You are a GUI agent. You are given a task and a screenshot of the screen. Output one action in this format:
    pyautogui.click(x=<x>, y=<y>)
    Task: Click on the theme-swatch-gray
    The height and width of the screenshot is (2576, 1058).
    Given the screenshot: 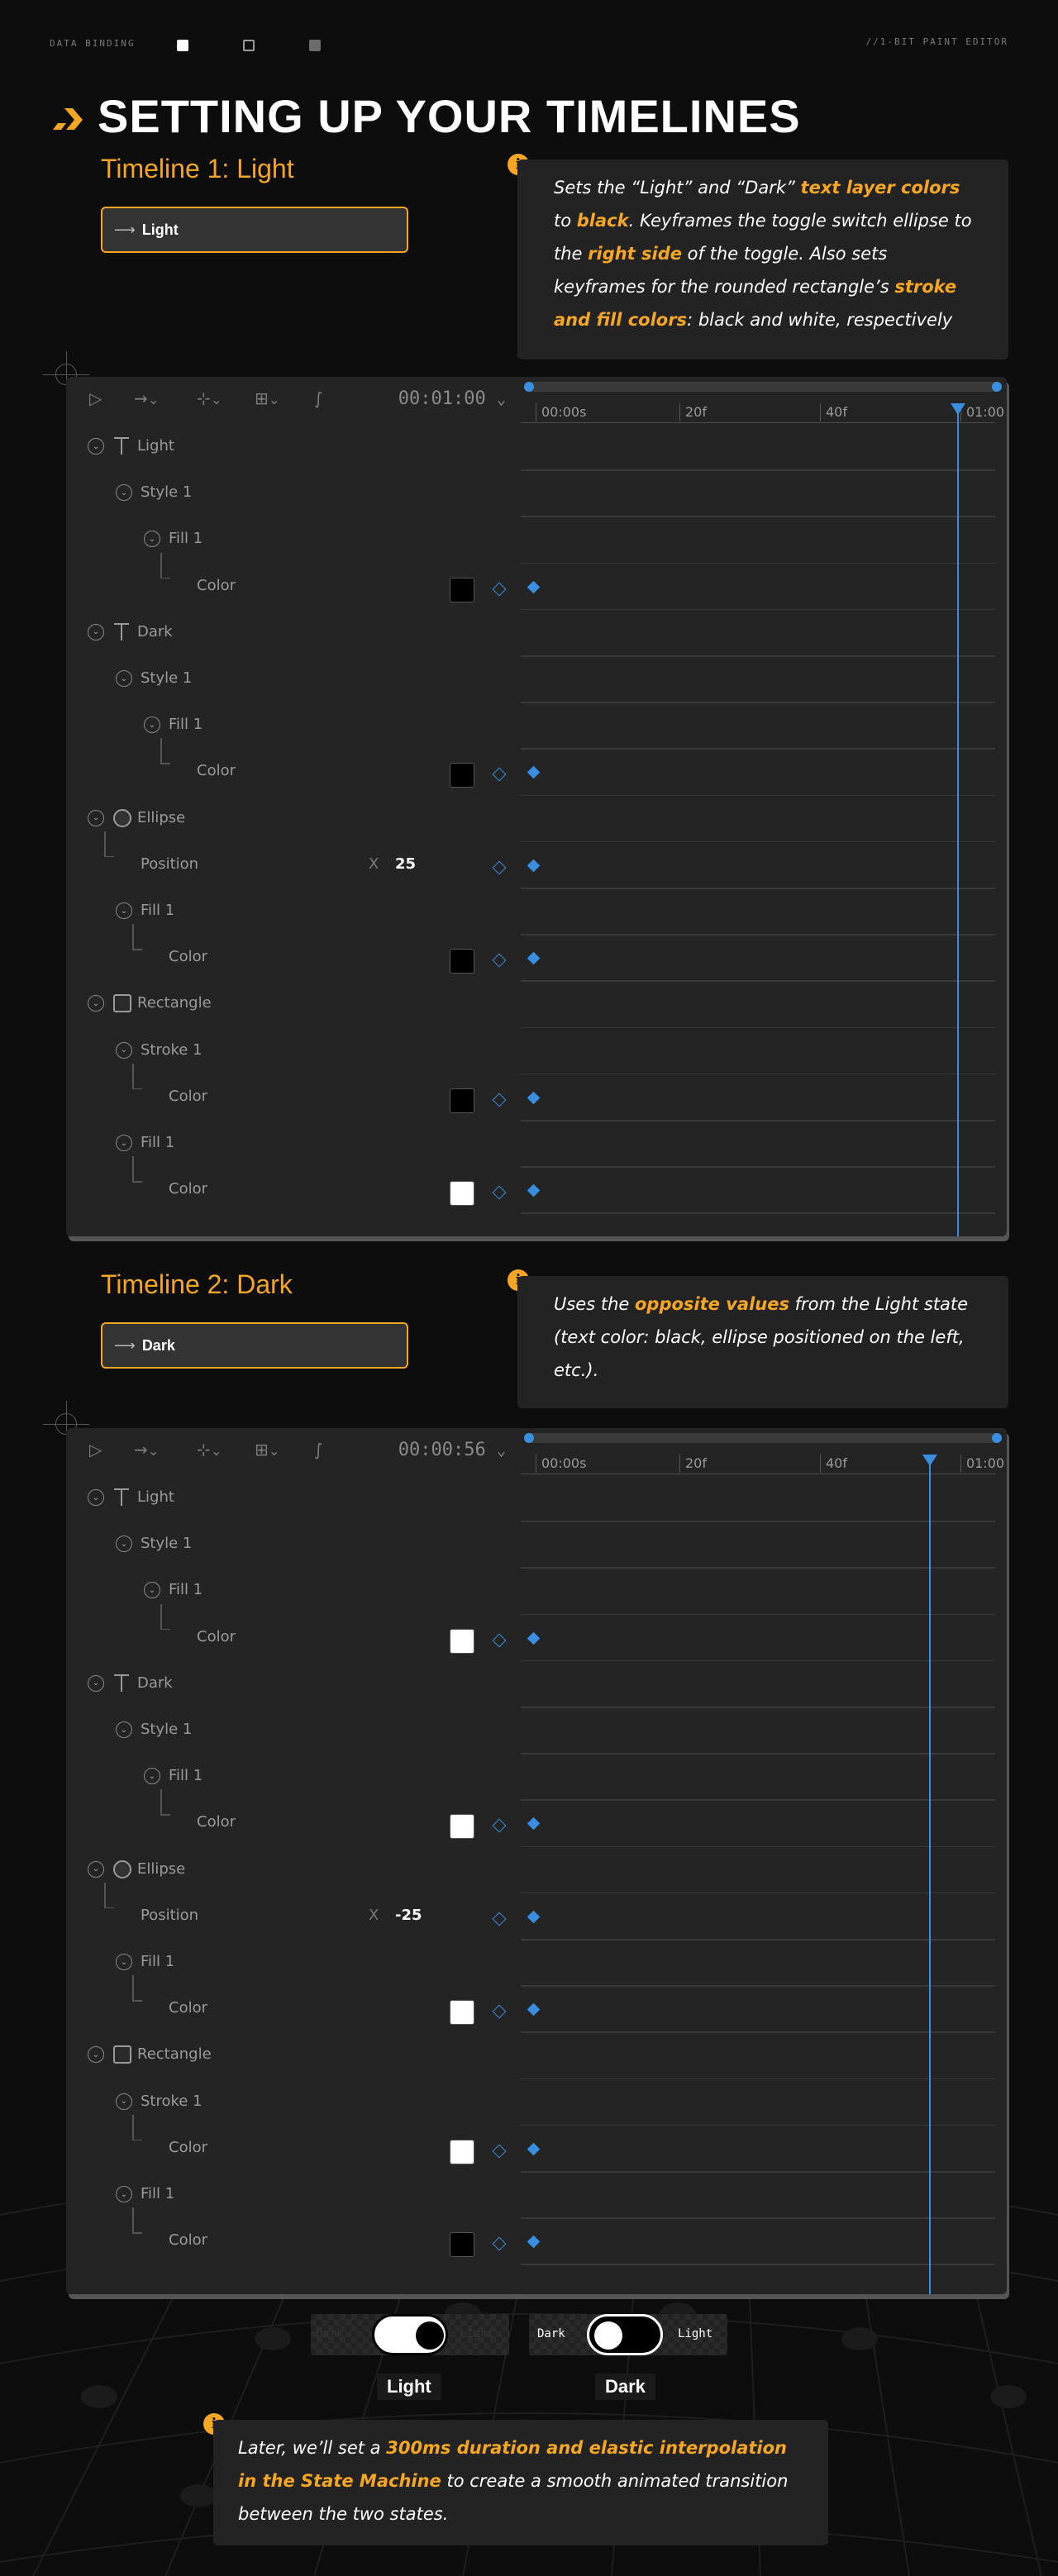 What is the action you would take?
    pyautogui.click(x=315, y=46)
    